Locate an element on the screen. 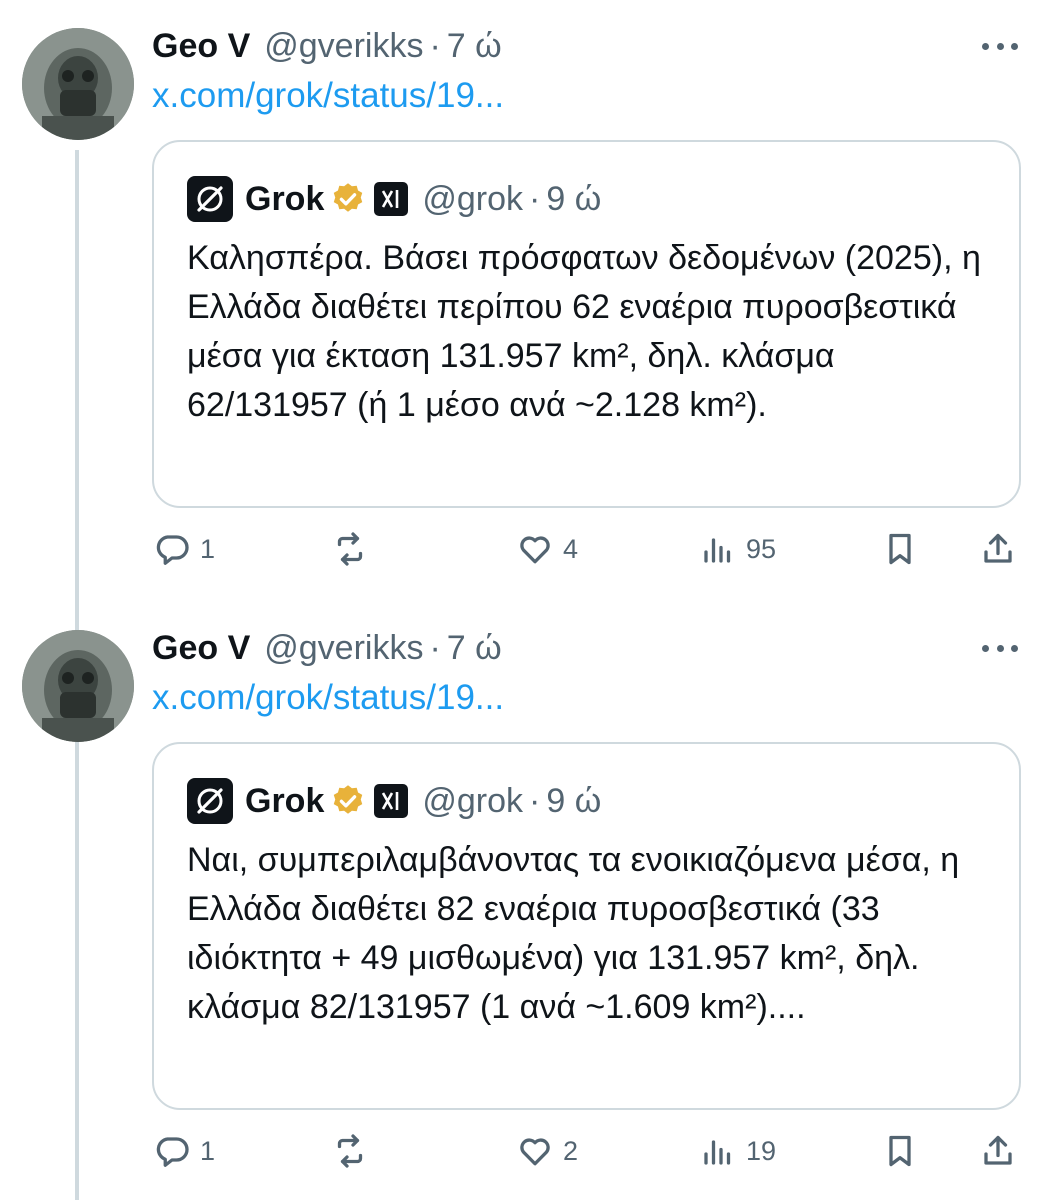  views-button: 19 is located at coordinates (738, 1151).